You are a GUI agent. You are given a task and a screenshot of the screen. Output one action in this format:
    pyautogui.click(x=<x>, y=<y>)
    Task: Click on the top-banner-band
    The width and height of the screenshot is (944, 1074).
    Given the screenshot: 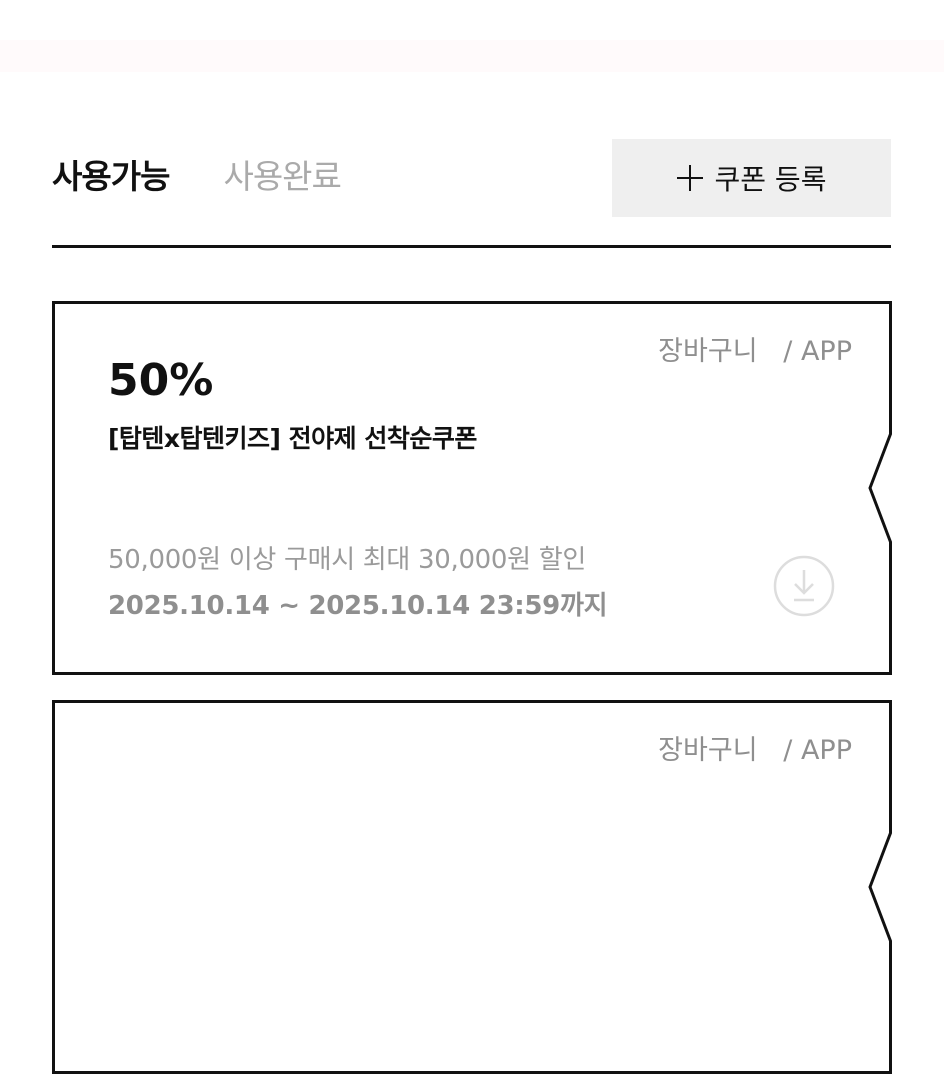 What is the action you would take?
    pyautogui.click(x=472, y=56)
    